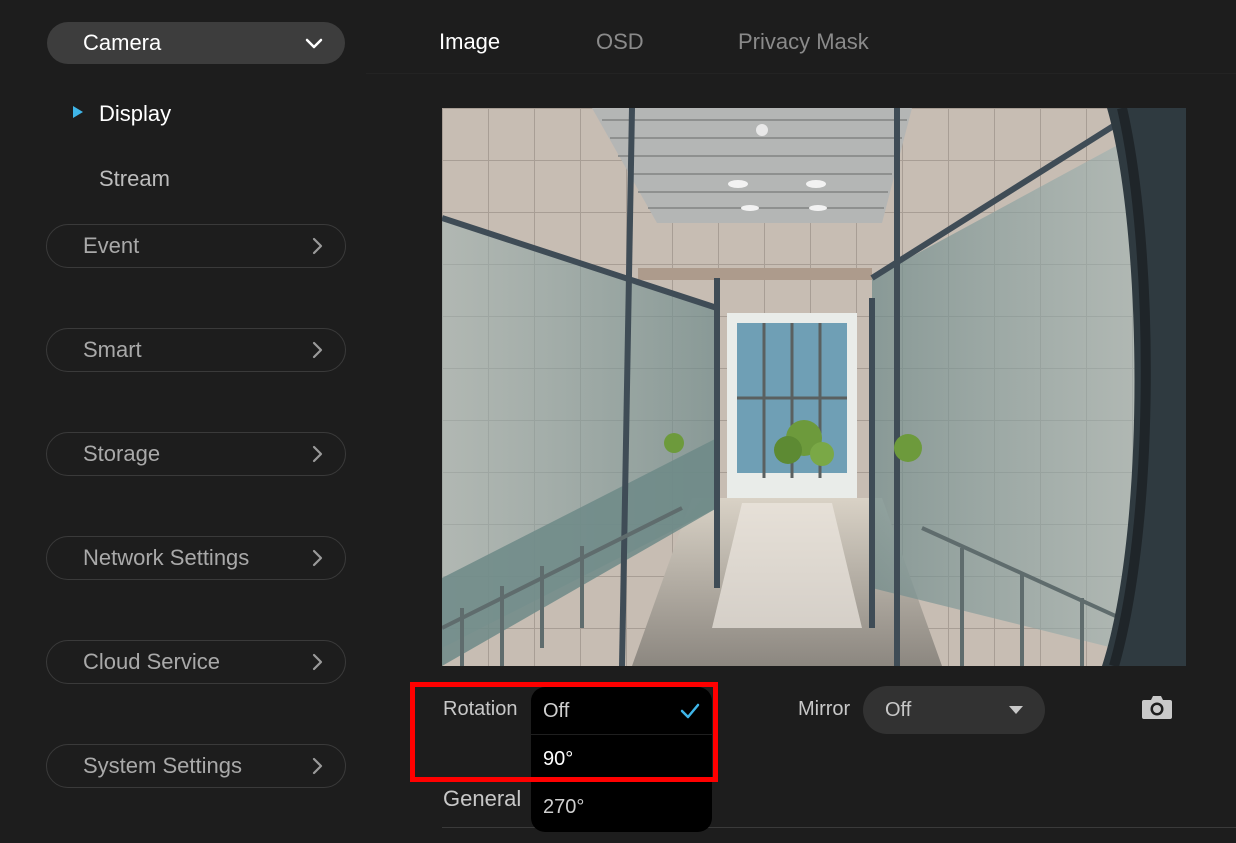 This screenshot has width=1236, height=843. What do you see at coordinates (111, 245) in the screenshot?
I see `sidebar-item-label: Event` at bounding box center [111, 245].